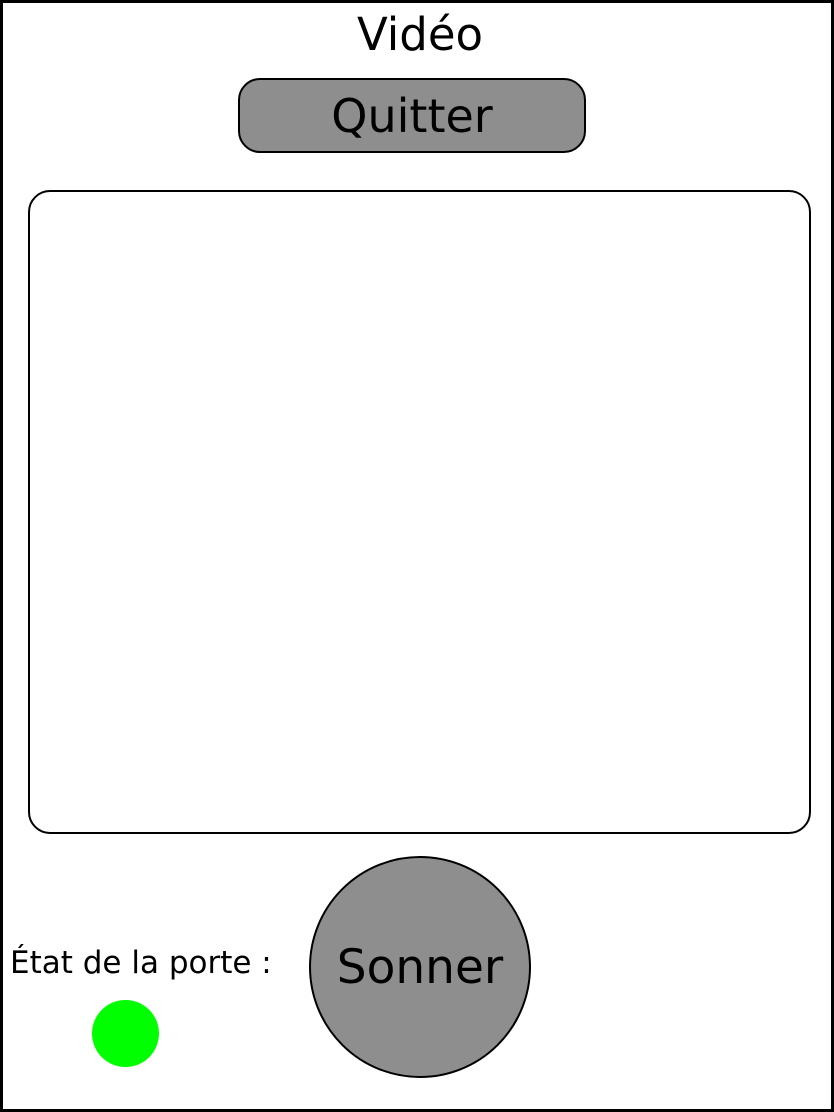 The image size is (834, 1112). I want to click on quit-button: Quitter, so click(412, 115).